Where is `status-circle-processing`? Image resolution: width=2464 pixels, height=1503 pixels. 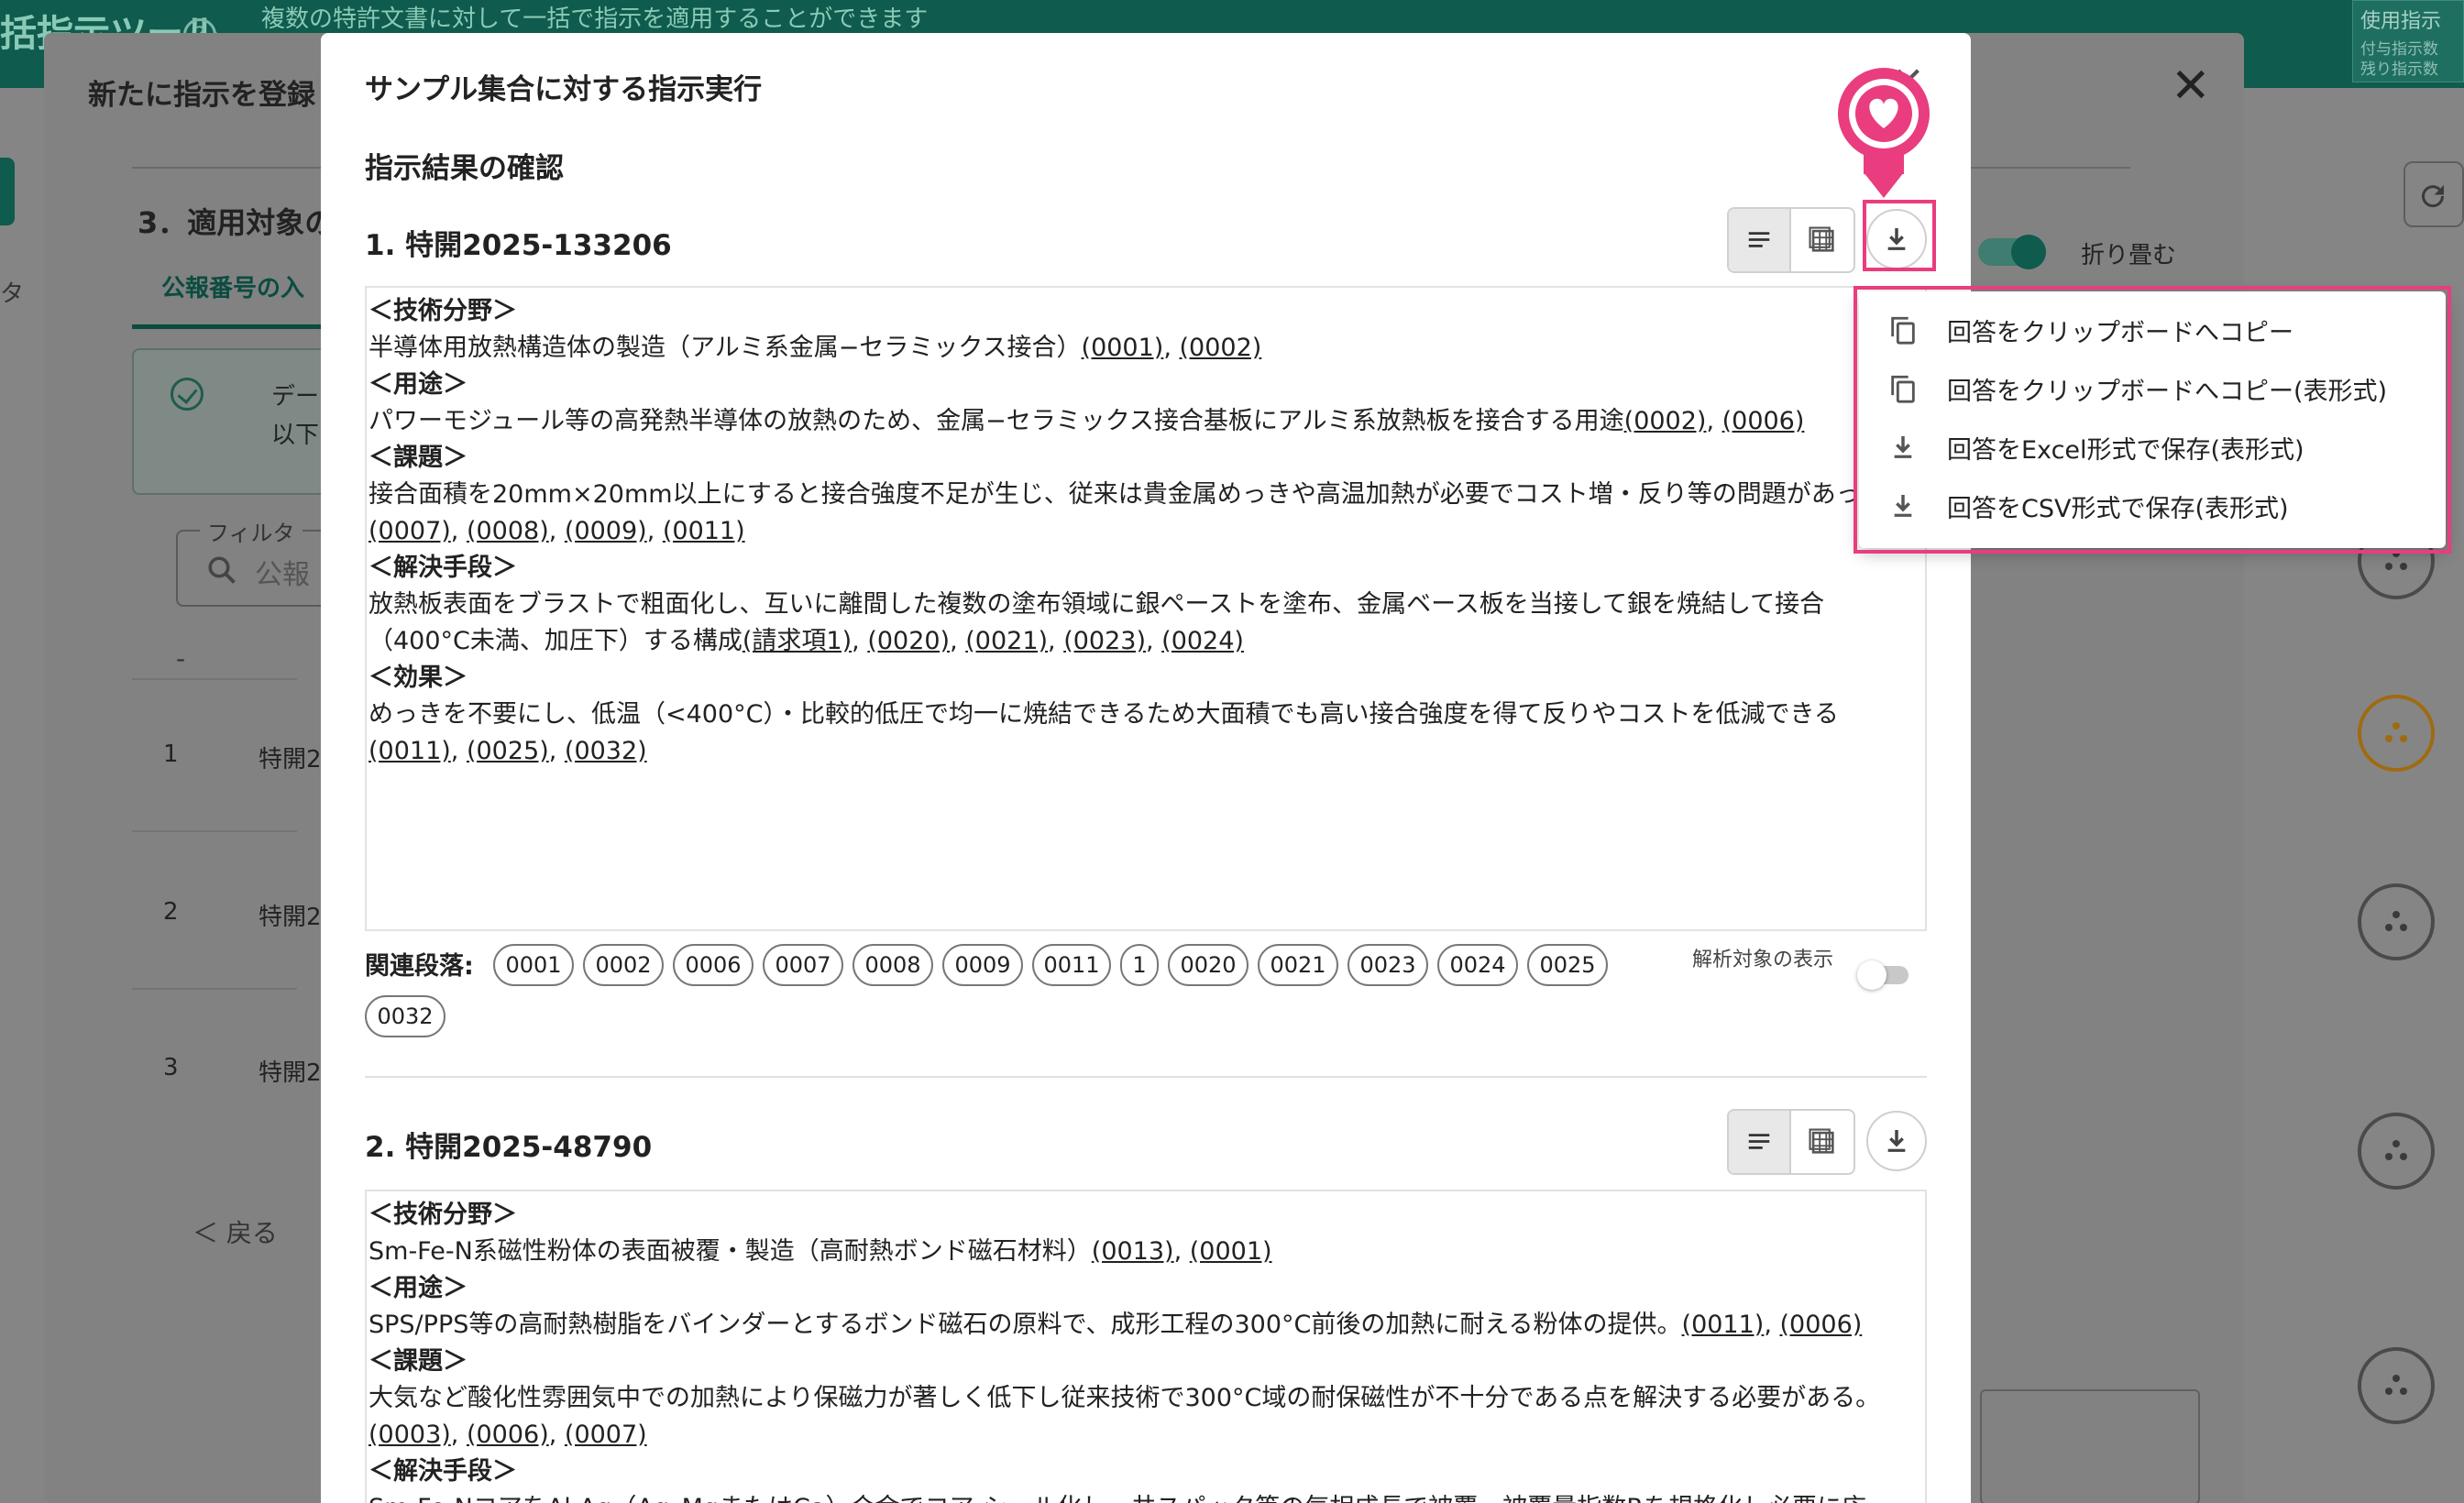
status-circle-processing is located at coordinates (2396, 733).